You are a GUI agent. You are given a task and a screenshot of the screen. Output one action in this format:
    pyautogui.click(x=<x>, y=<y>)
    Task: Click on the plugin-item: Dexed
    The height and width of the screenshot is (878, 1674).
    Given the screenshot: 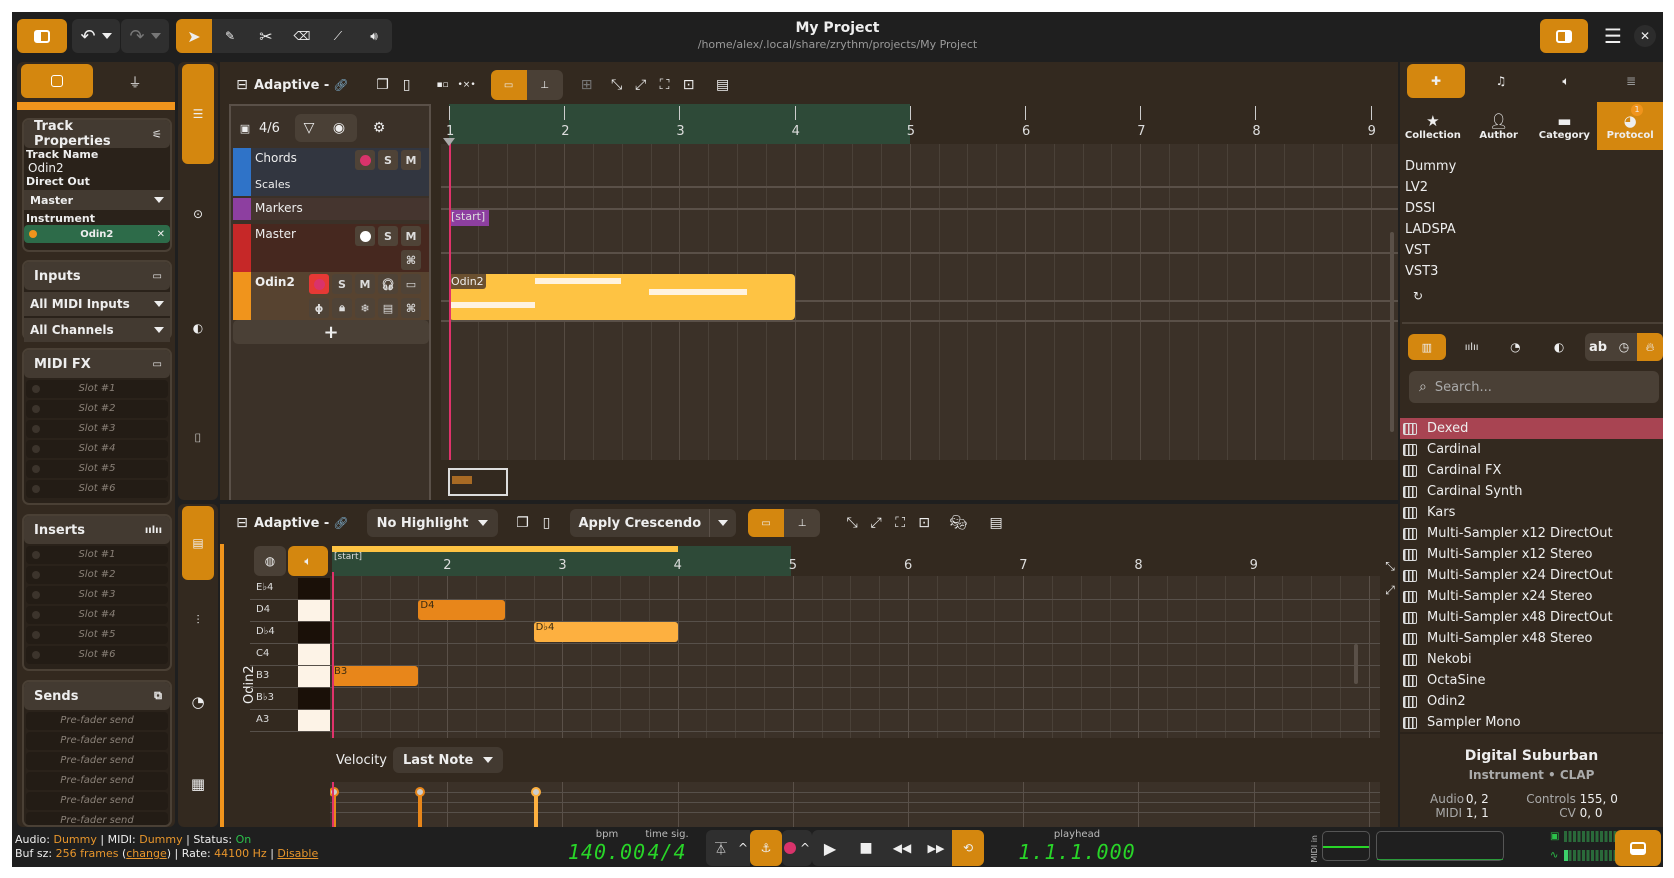 What is the action you would take?
    pyautogui.click(x=1531, y=428)
    